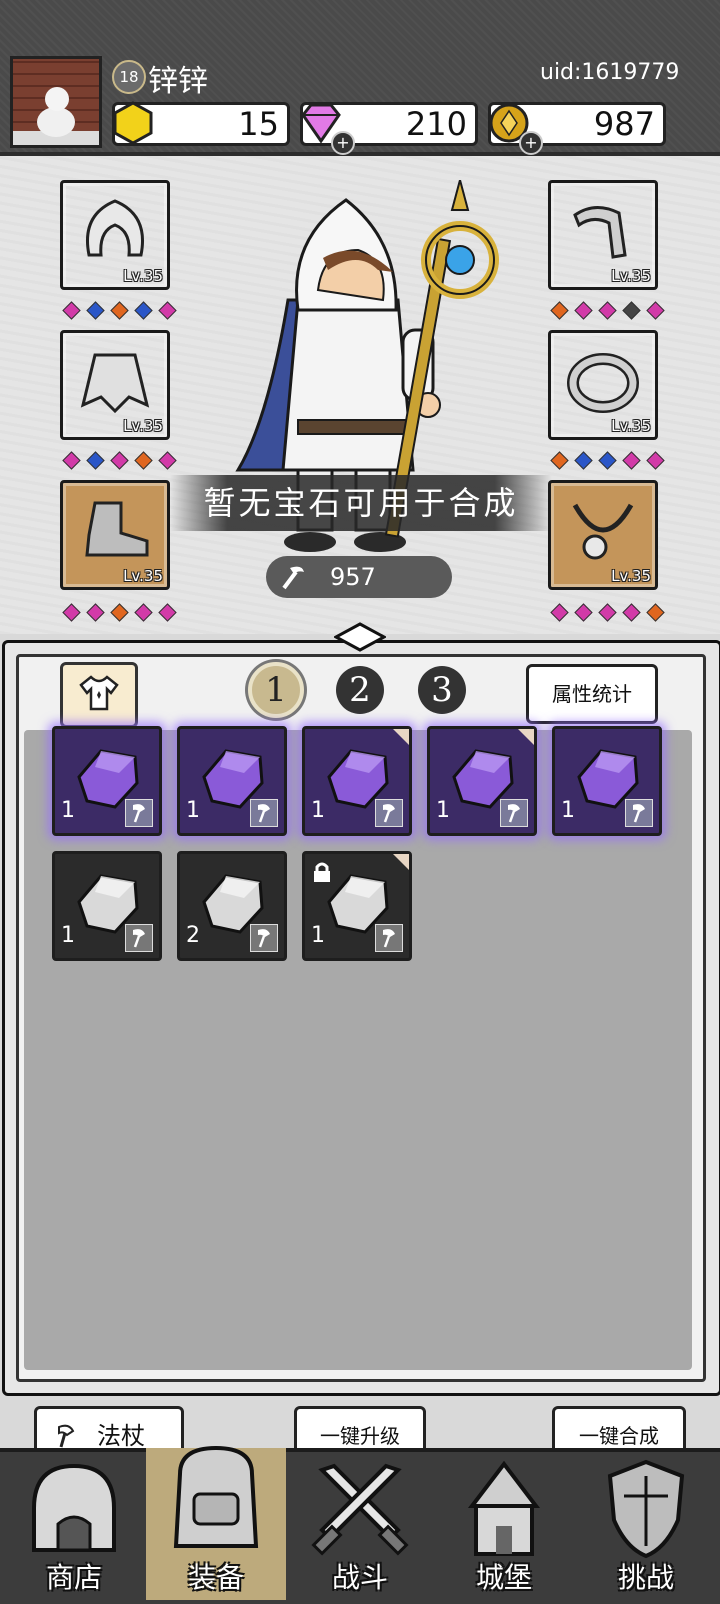 The height and width of the screenshot is (1604, 720). What do you see at coordinates (120, 310) in the screenshot?
I see `gem-row-head` at bounding box center [120, 310].